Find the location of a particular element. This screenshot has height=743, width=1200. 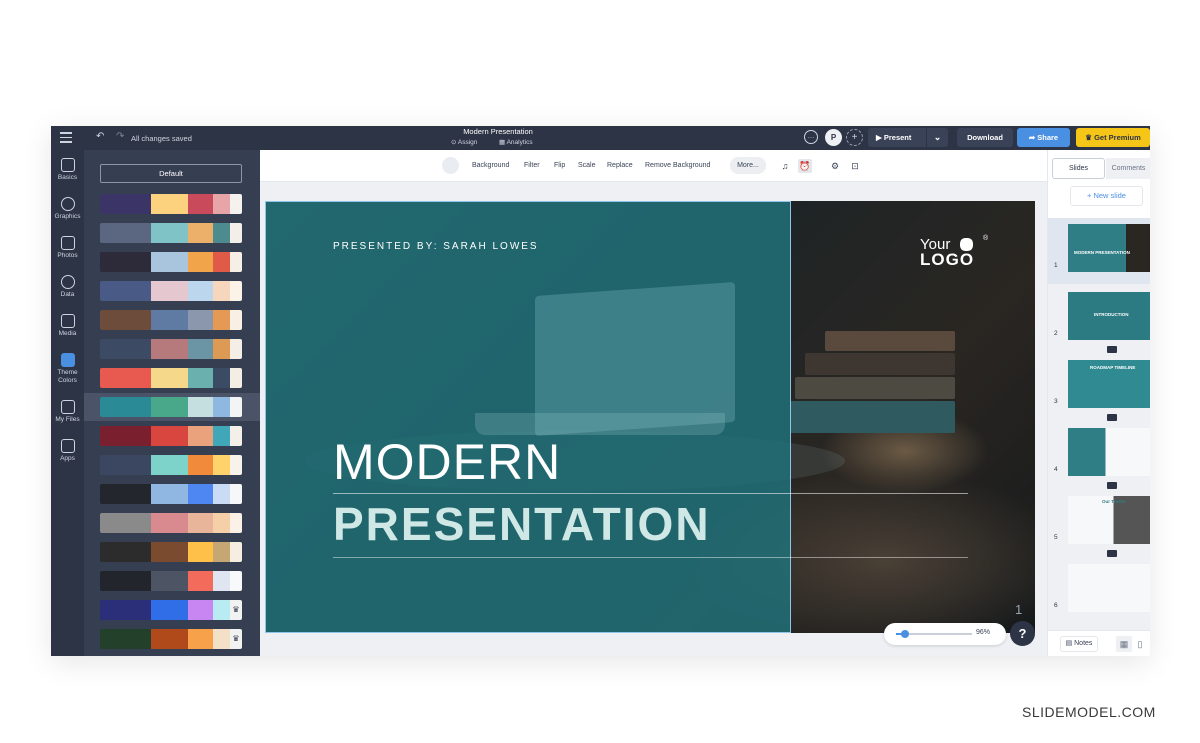

background-button: Background is located at coordinates (490, 165).